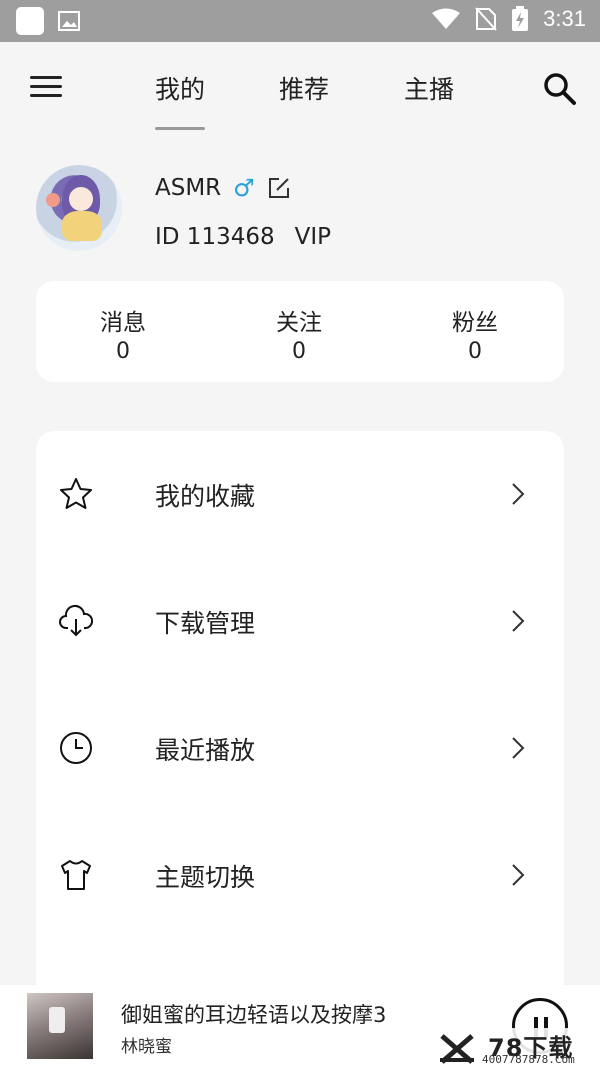 This screenshot has width=600, height=1067. Describe the element at coordinates (457, 1049) in the screenshot. I see `watermark-logo-icon` at that location.